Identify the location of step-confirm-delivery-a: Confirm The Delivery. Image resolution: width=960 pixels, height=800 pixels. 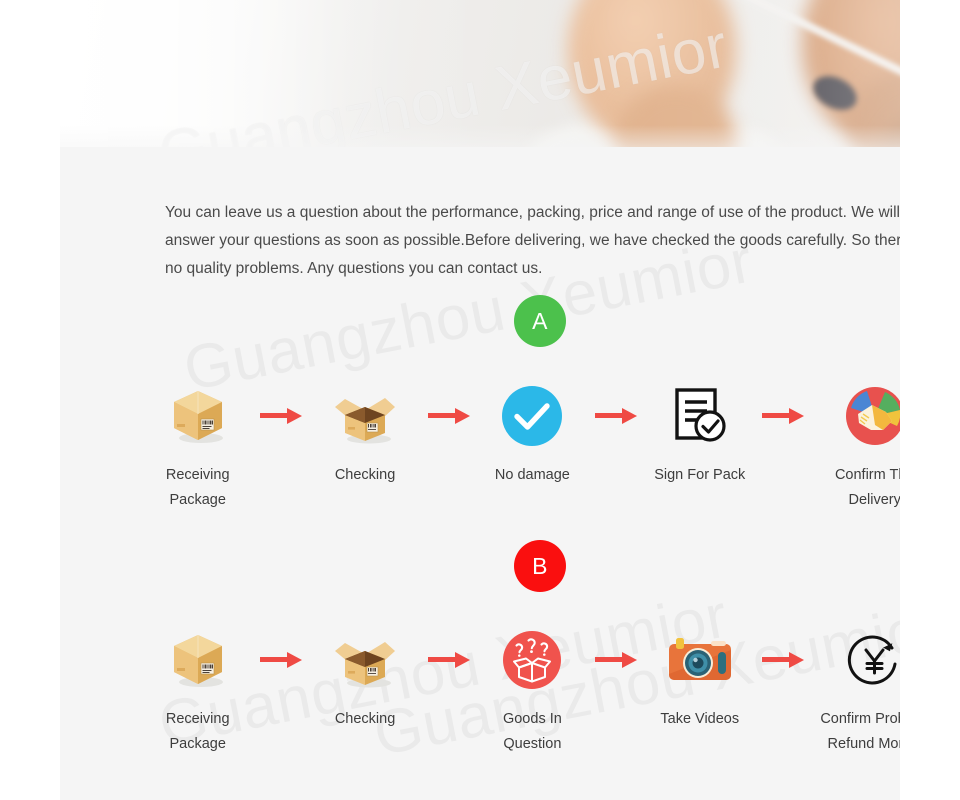
(855, 448).